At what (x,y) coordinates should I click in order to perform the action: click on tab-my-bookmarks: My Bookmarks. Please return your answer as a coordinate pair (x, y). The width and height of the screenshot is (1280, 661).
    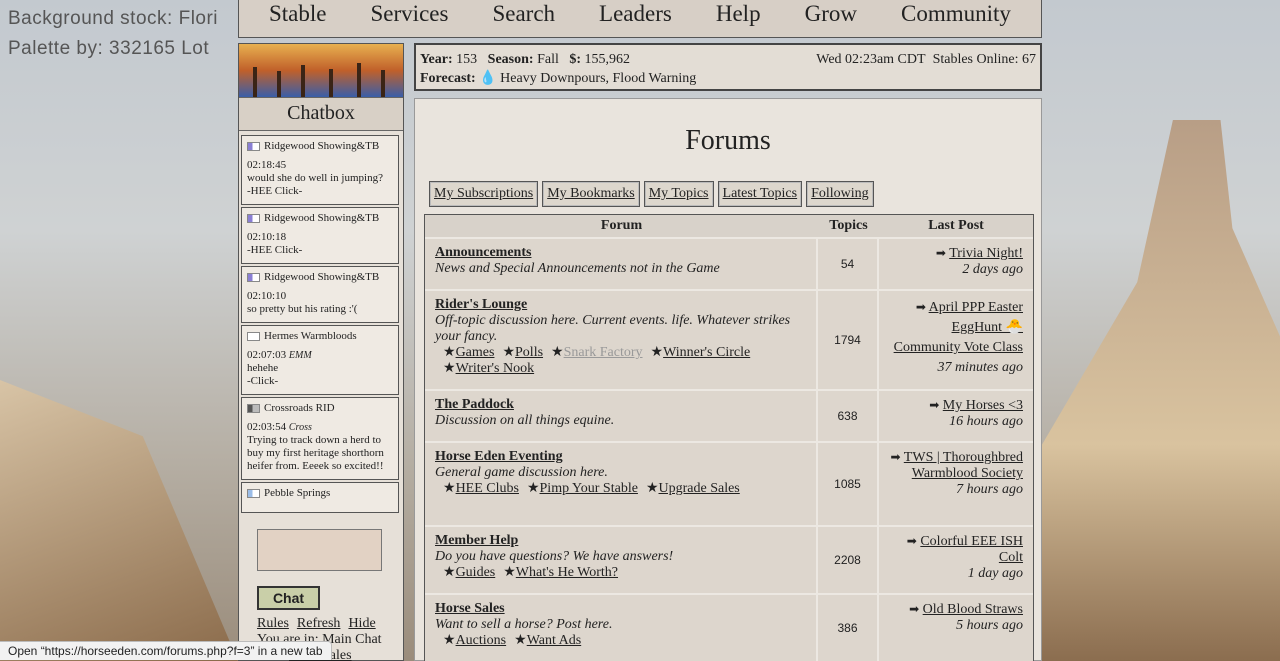
    Looking at the image, I should click on (591, 194).